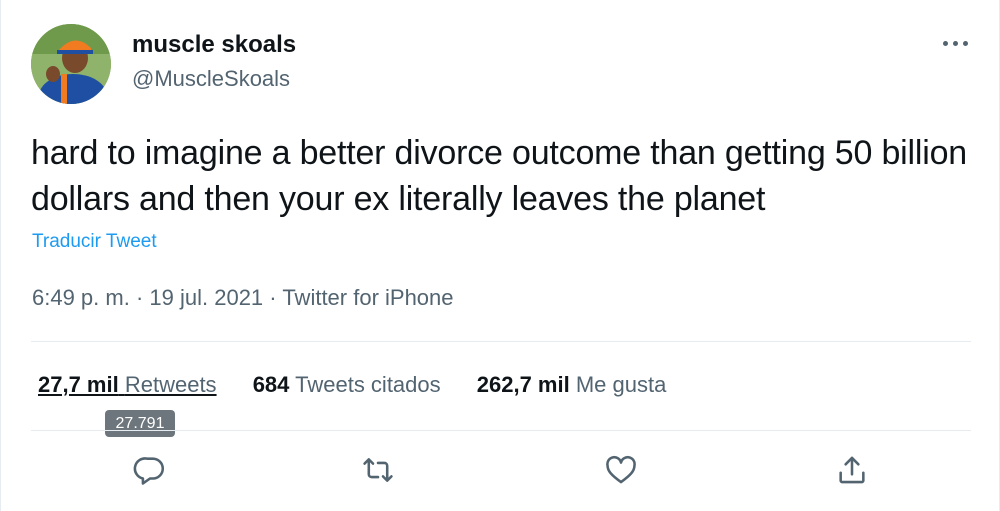 The image size is (1000, 511). I want to click on tweet-source: Twitter for iPhone, so click(367, 297).